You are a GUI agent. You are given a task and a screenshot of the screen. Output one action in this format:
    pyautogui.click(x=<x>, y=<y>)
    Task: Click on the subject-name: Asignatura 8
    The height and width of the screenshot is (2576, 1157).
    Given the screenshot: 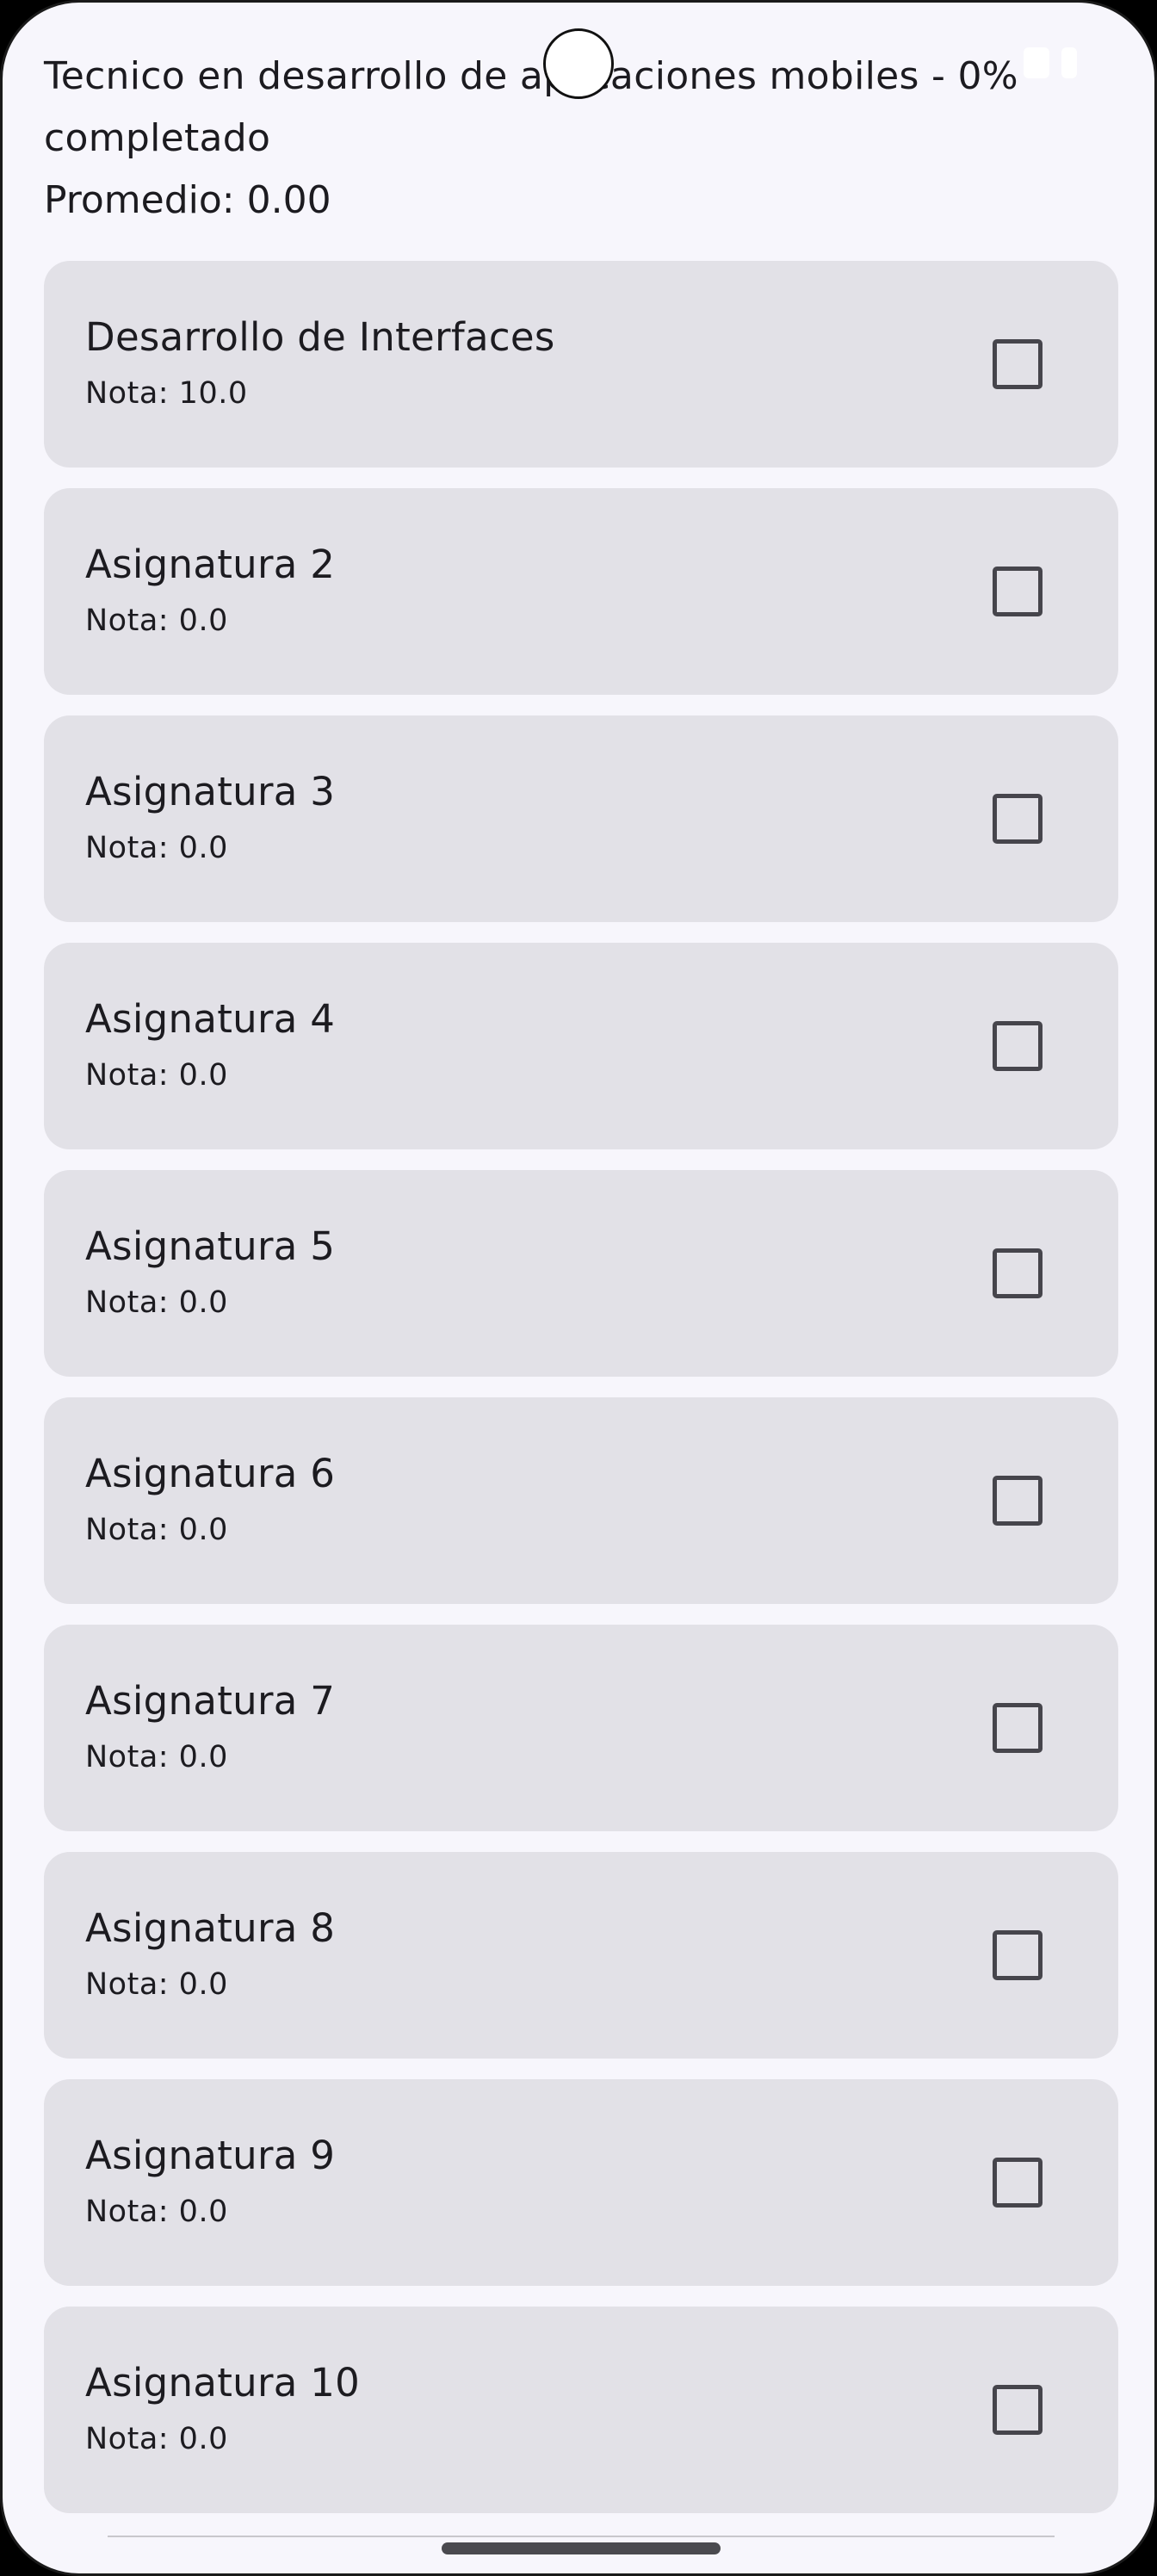 What is the action you would take?
    pyautogui.click(x=211, y=1928)
    